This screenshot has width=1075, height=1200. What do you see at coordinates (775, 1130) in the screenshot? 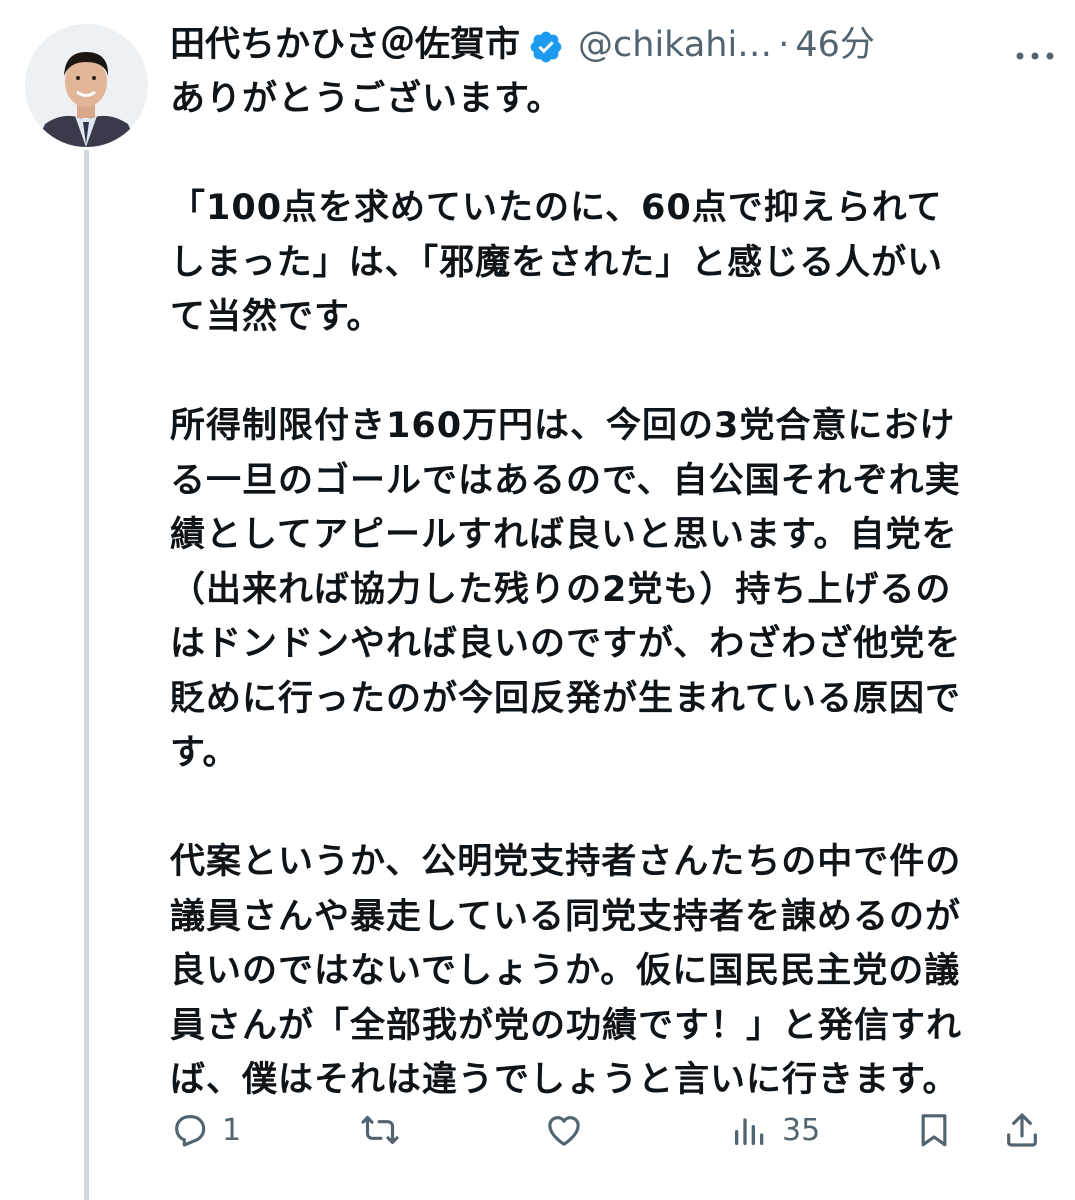
I see `views-button: 35` at bounding box center [775, 1130].